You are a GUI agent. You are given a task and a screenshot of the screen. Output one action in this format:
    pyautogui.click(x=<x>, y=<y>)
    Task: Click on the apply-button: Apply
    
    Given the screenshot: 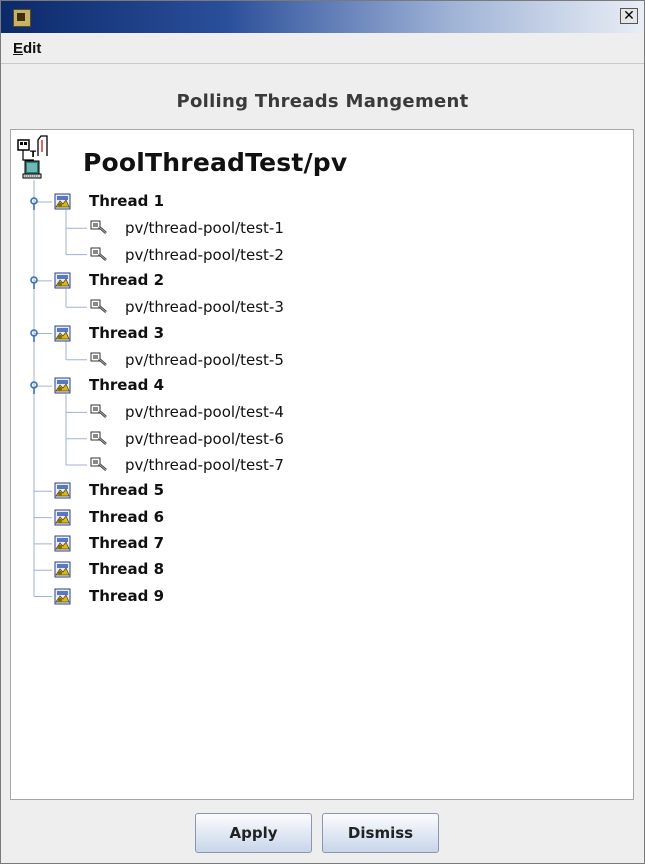 What is the action you would take?
    pyautogui.click(x=253, y=833)
    